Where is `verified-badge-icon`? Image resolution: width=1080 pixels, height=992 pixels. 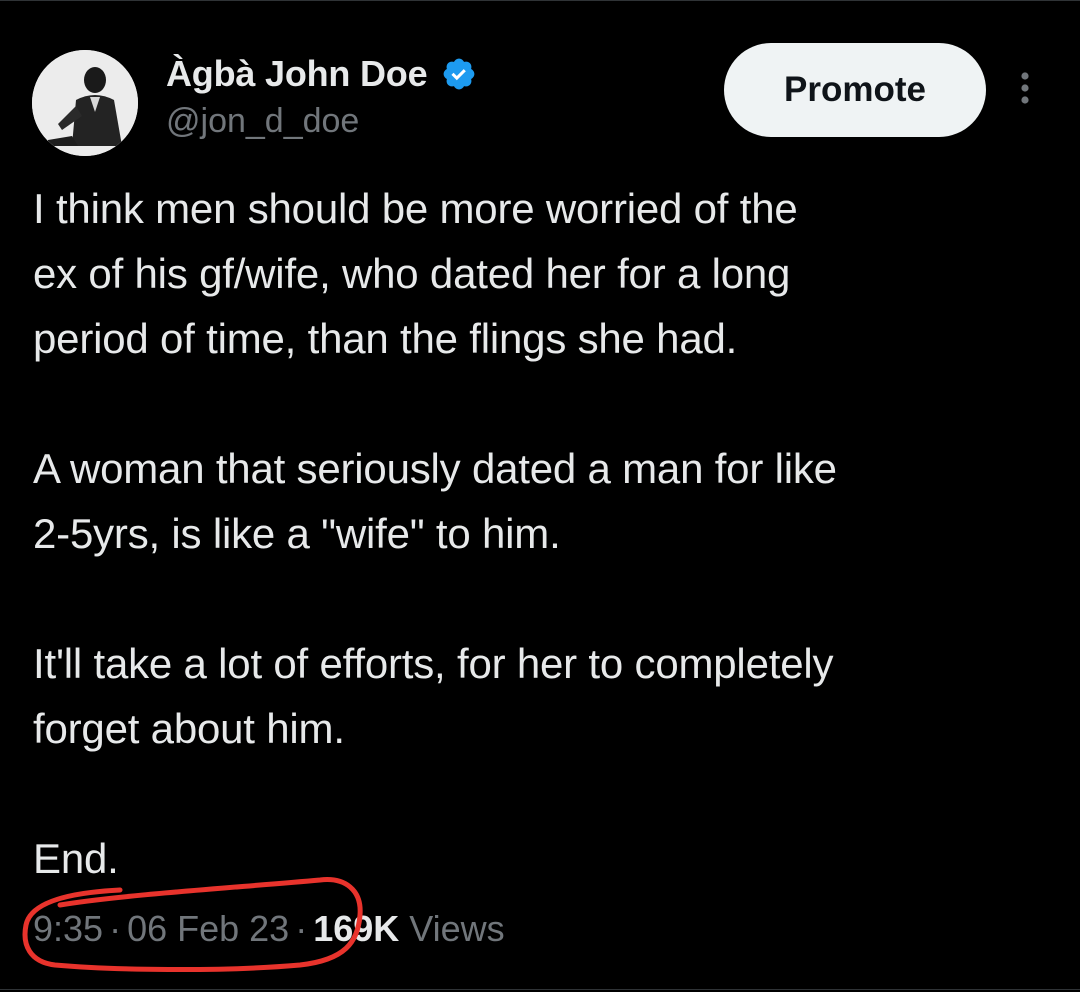 verified-badge-icon is located at coordinates (459, 74).